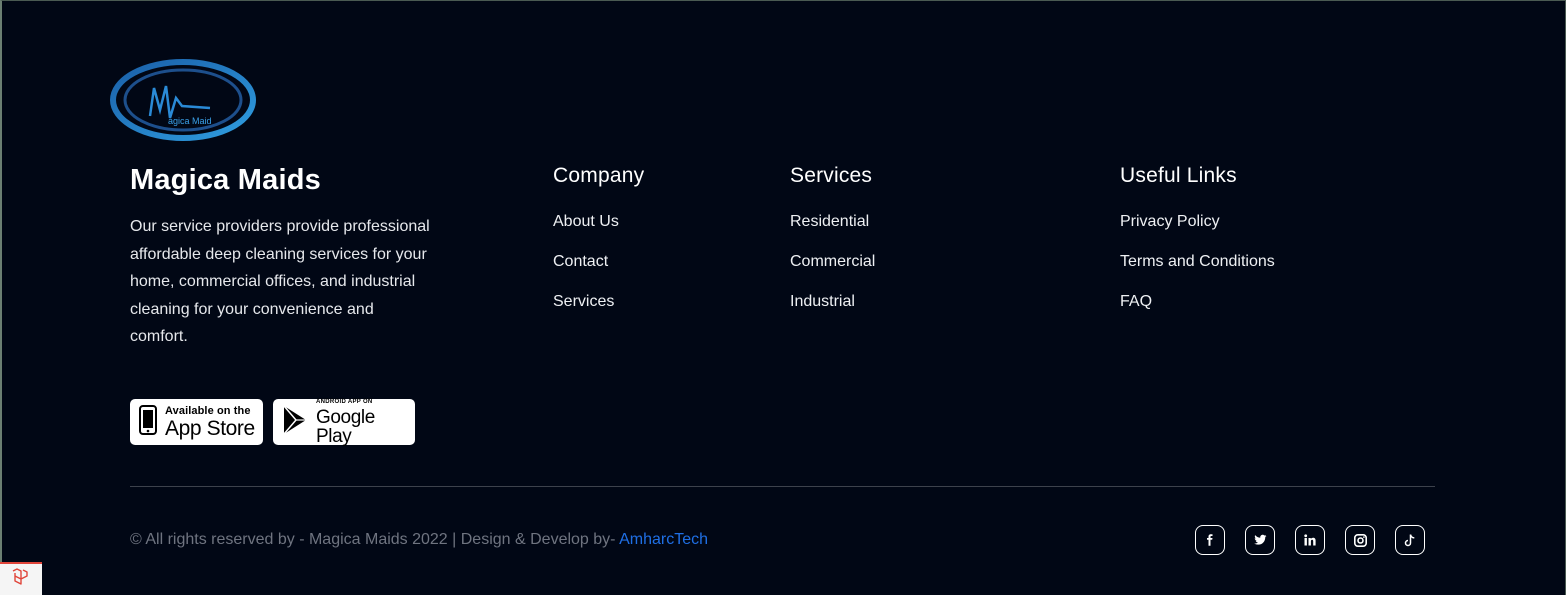 This screenshot has height=595, width=1566. What do you see at coordinates (210, 428) in the screenshot?
I see `app-store-label: App Store` at bounding box center [210, 428].